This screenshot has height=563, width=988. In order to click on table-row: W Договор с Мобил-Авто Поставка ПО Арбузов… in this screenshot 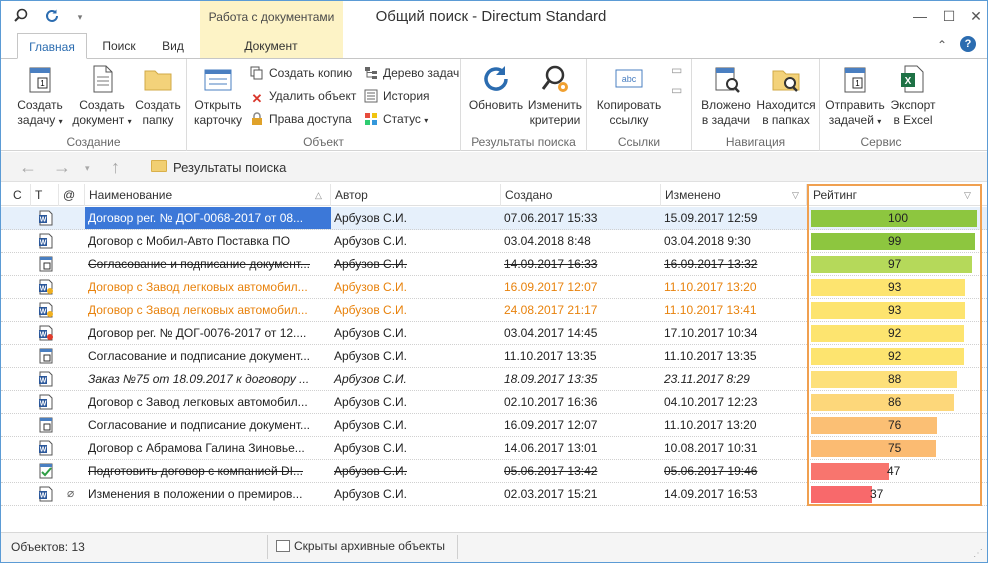, I will do `click(494, 241)`.